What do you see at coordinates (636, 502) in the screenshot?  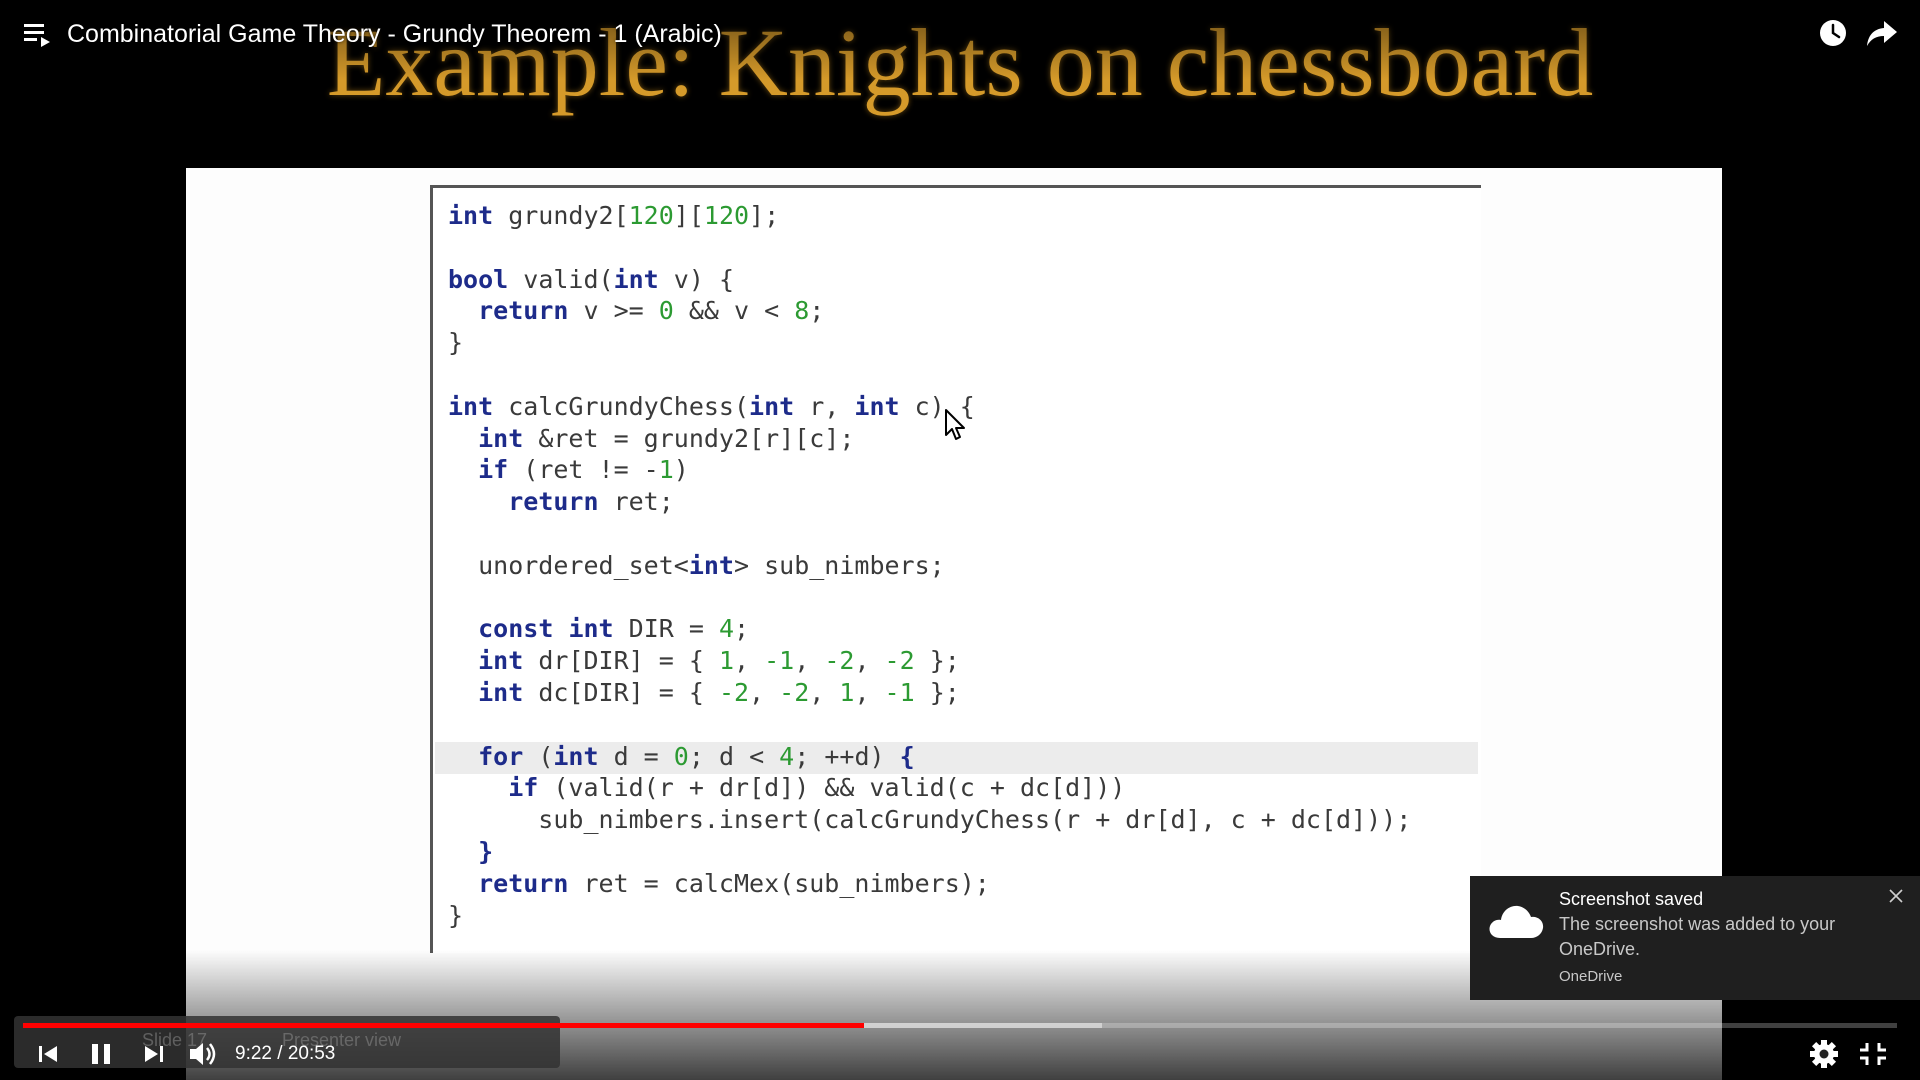 I see `code-token: ret;` at bounding box center [636, 502].